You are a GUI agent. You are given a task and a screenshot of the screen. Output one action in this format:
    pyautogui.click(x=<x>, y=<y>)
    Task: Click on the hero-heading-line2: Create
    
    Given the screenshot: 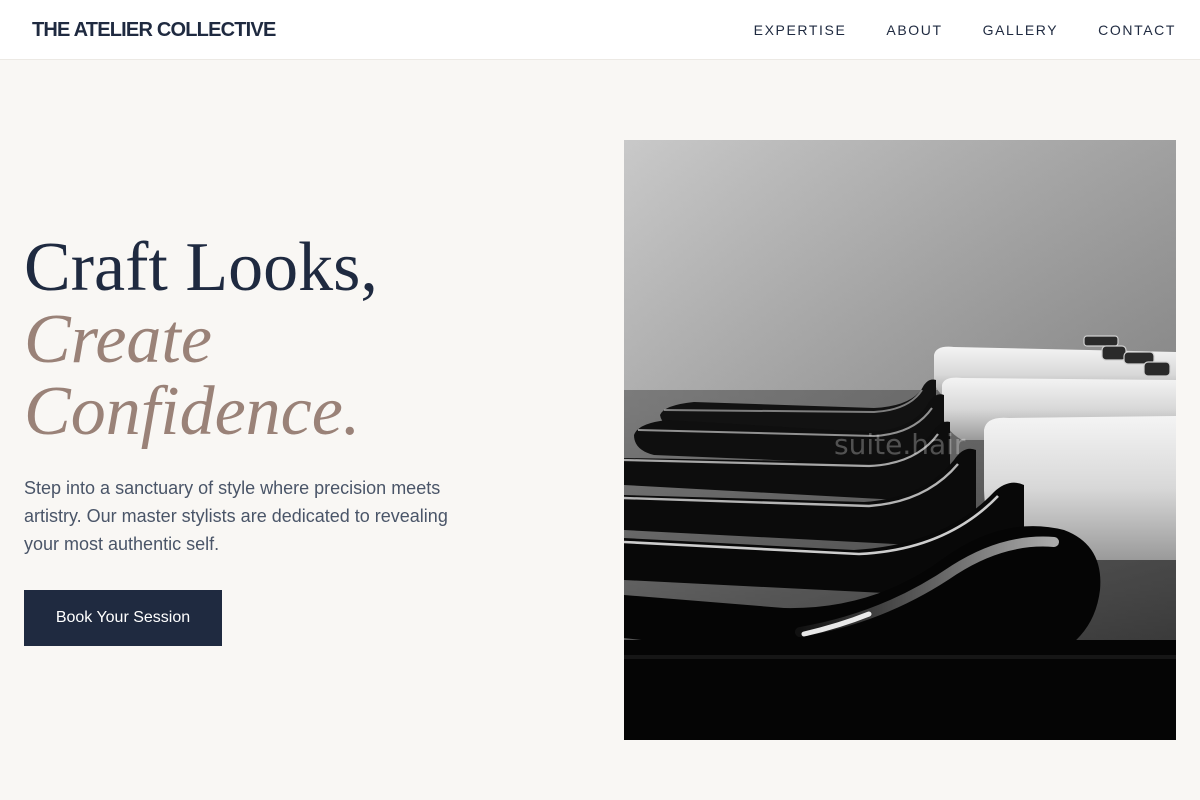 What is the action you would take?
    pyautogui.click(x=118, y=339)
    